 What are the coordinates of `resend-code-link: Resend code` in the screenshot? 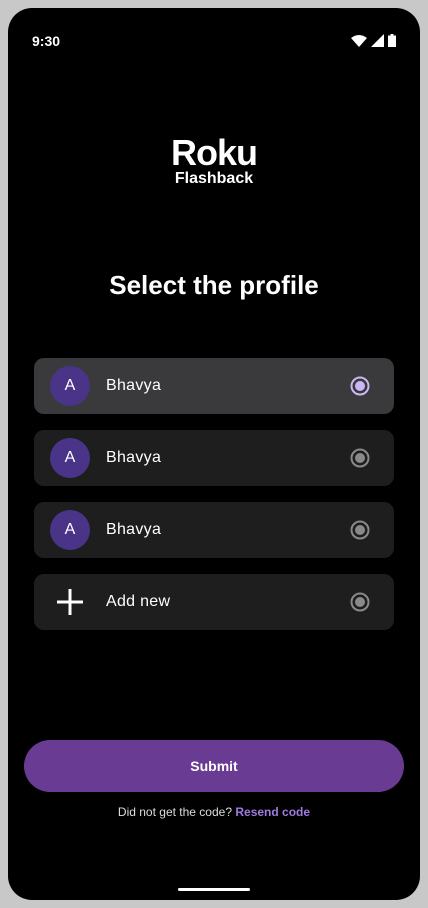 It's located at (272, 812).